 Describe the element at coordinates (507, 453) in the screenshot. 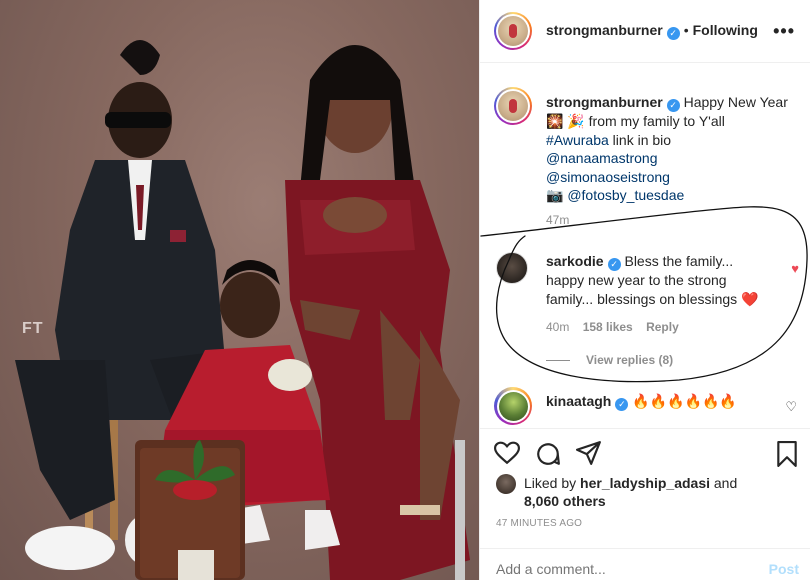

I see `like-heart-icon` at that location.